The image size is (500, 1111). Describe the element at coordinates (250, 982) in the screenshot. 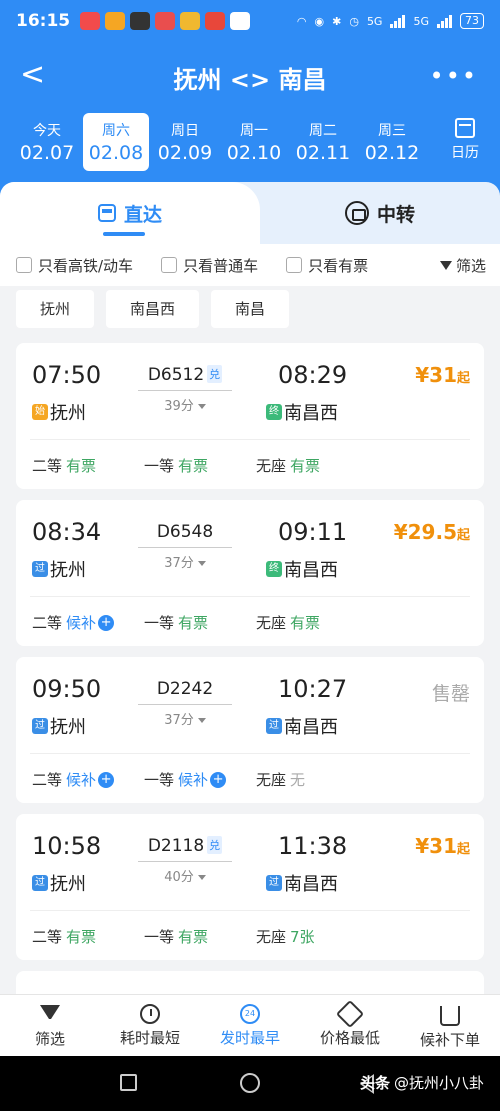

I see `train-card-partial` at that location.